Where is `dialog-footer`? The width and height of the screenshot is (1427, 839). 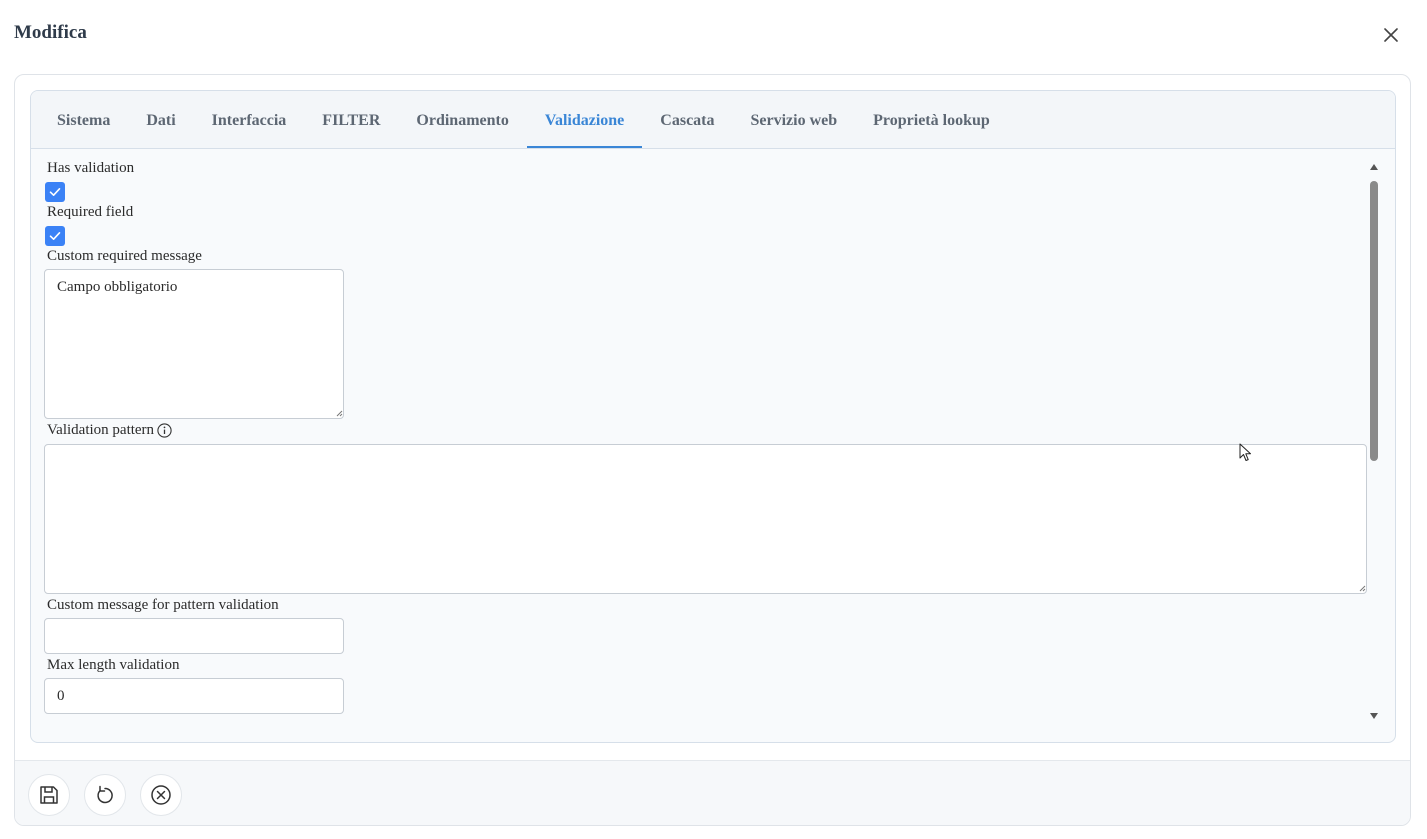
dialog-footer is located at coordinates (712, 792).